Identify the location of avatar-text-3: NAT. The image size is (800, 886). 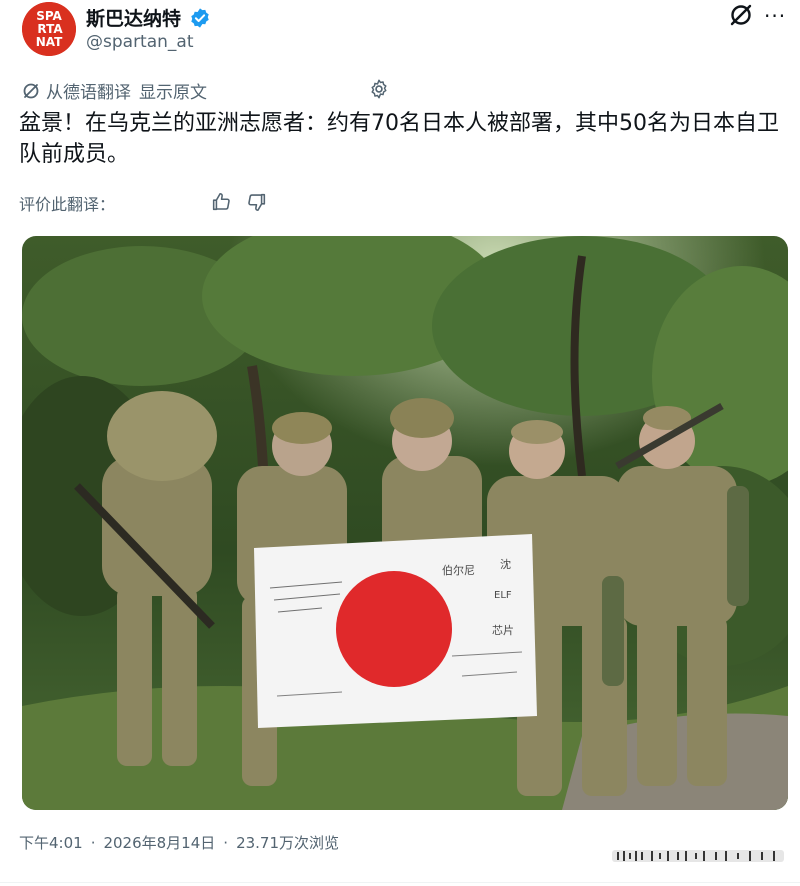
(49, 42).